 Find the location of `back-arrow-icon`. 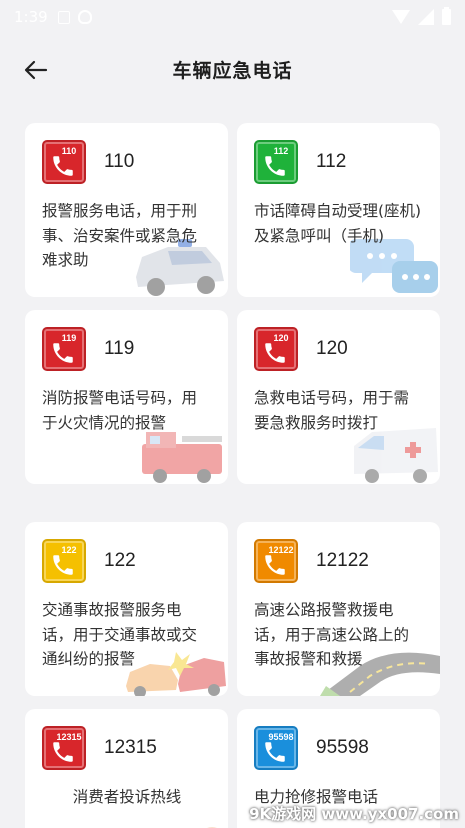

back-arrow-icon is located at coordinates (36, 70).